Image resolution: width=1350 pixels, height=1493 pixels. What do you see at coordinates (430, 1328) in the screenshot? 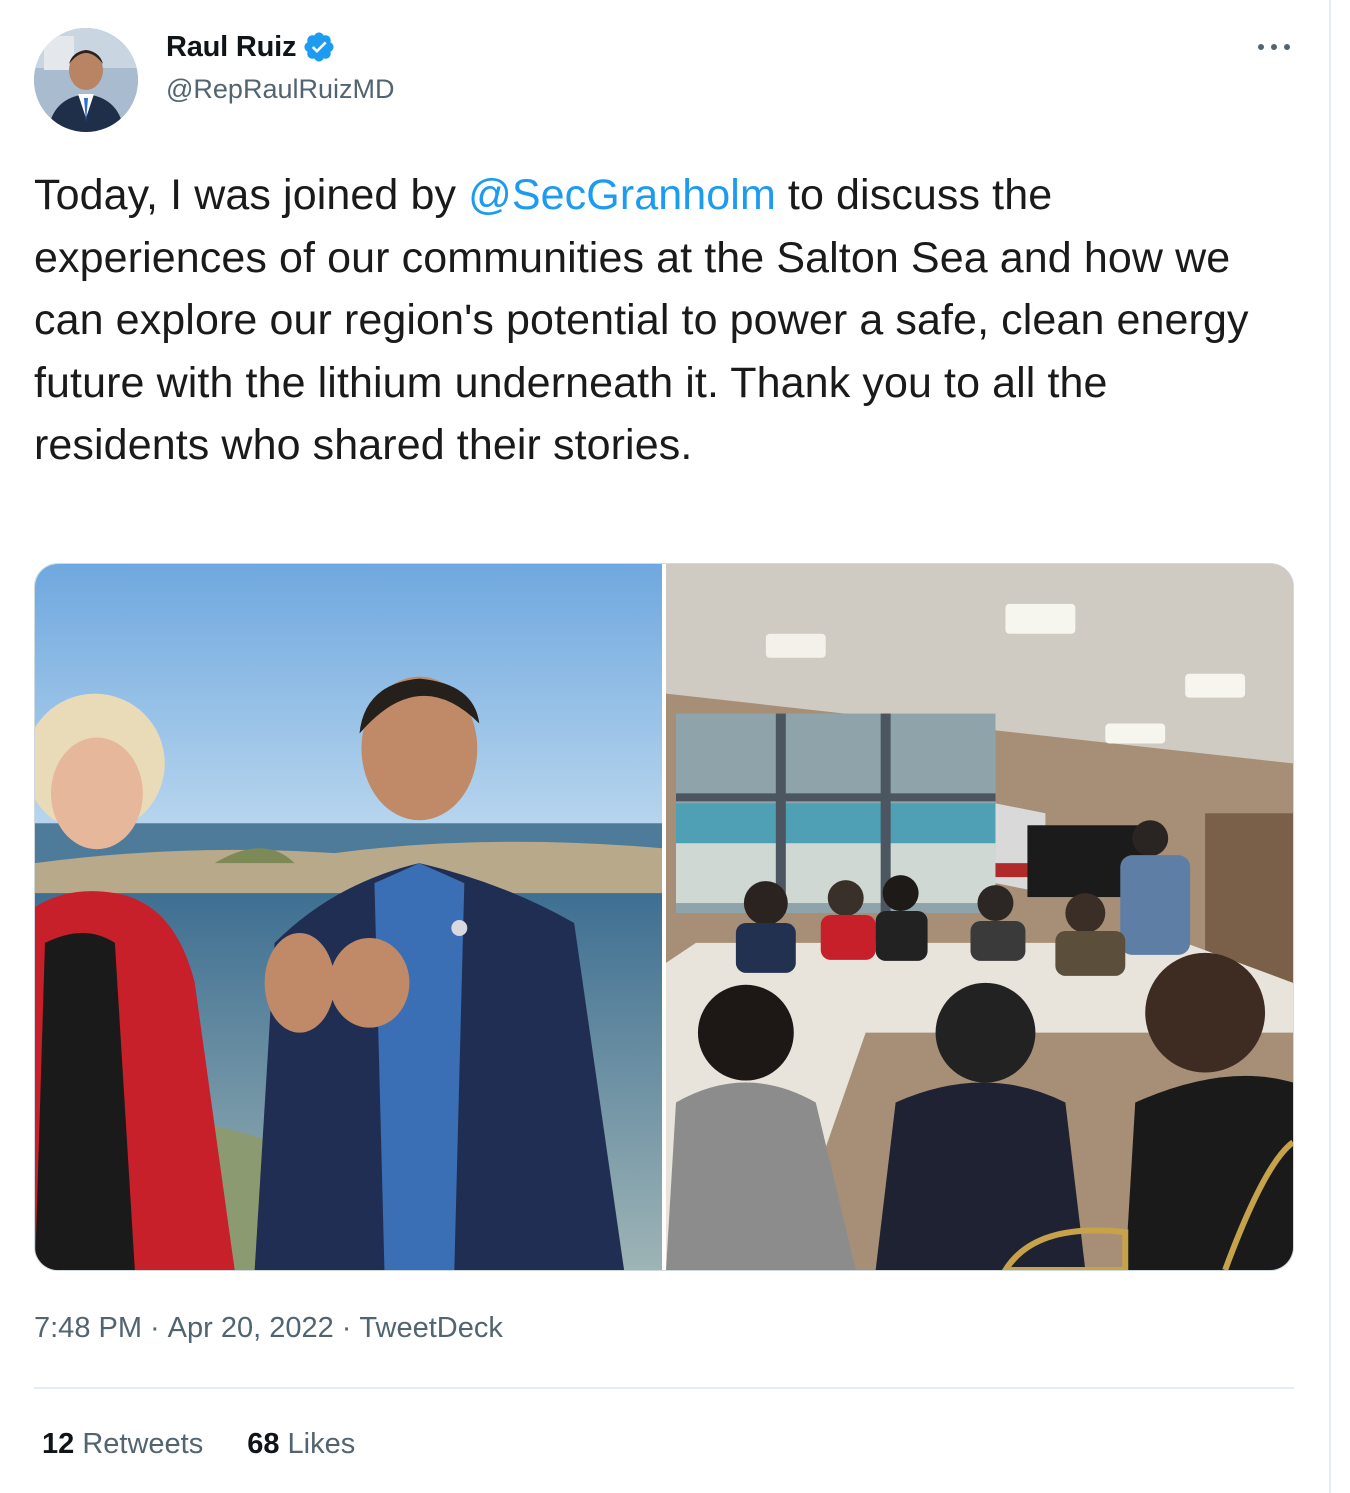
I see `tweet-source: TweetDeck` at bounding box center [430, 1328].